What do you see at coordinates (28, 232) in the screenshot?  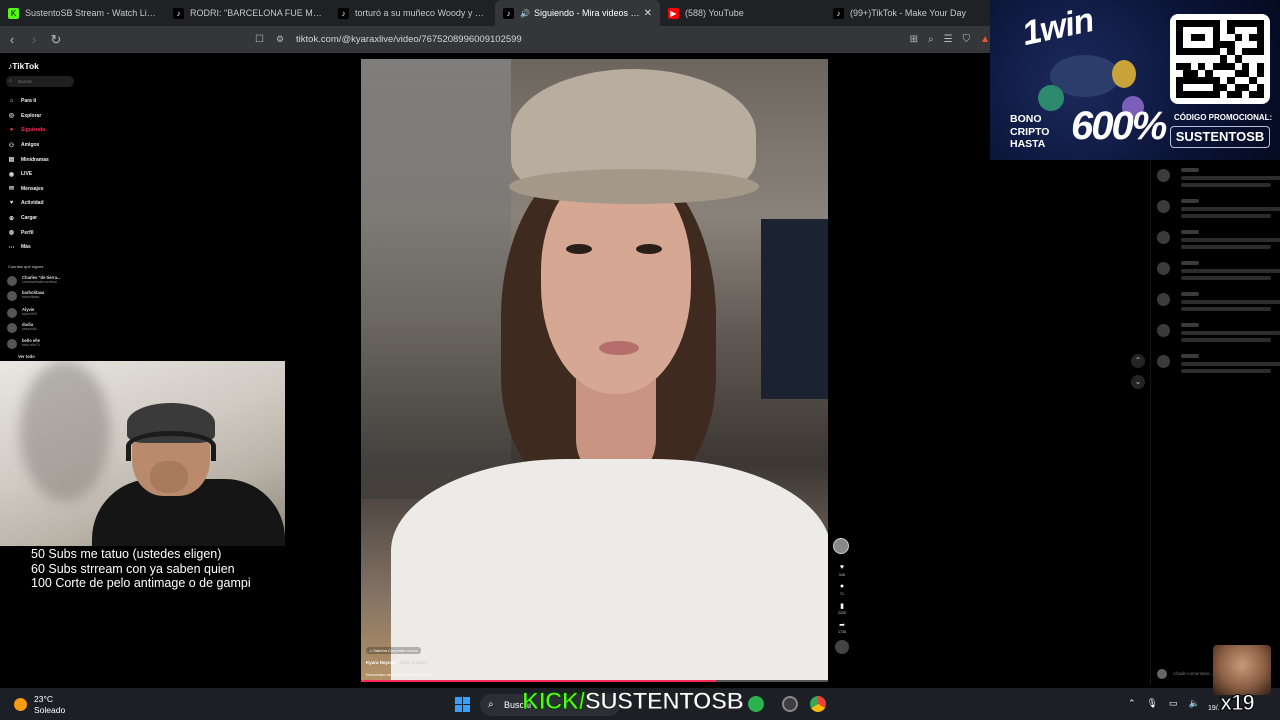 I see `sidebar-item-perfil: ◍ Perfil` at bounding box center [28, 232].